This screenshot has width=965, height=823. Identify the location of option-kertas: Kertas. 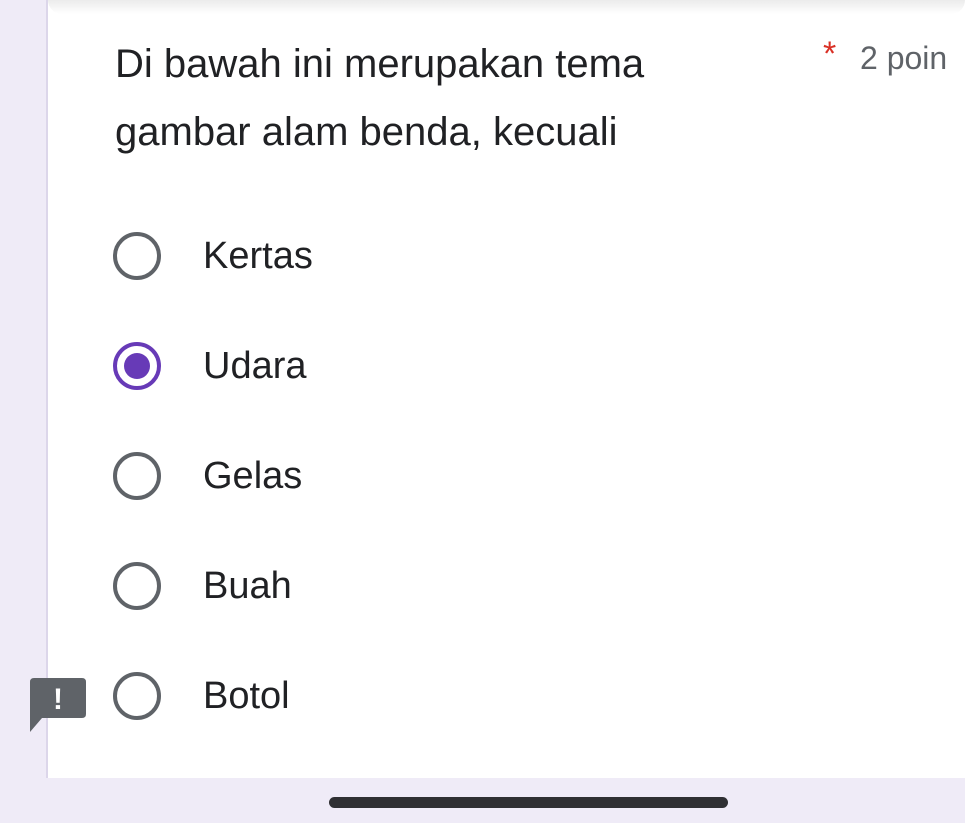
(213, 256).